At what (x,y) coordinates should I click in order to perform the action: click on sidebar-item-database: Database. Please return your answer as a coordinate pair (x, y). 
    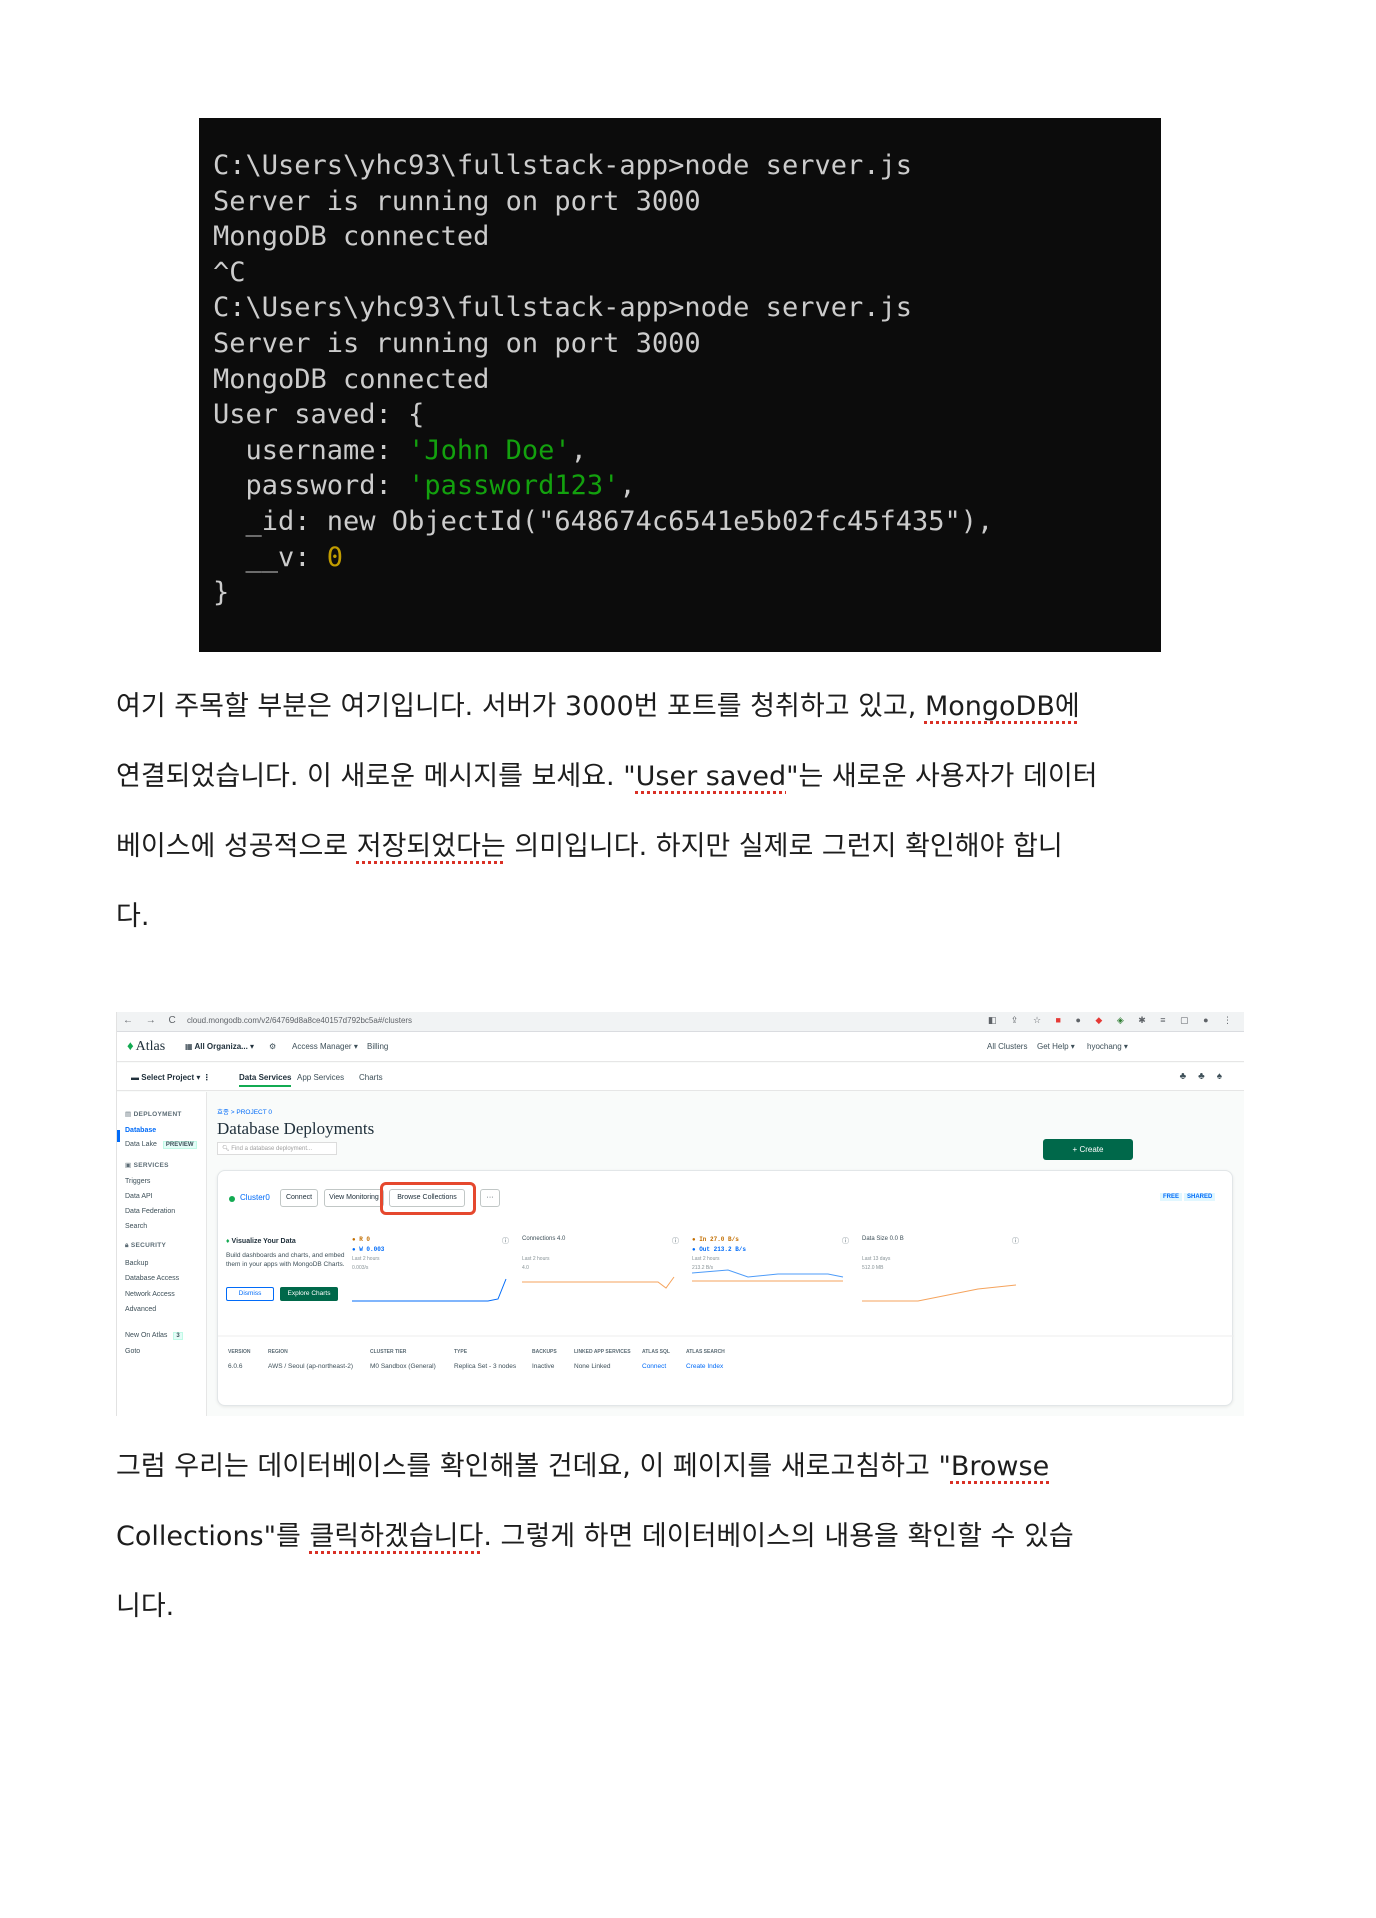
    Looking at the image, I should click on (140, 1130).